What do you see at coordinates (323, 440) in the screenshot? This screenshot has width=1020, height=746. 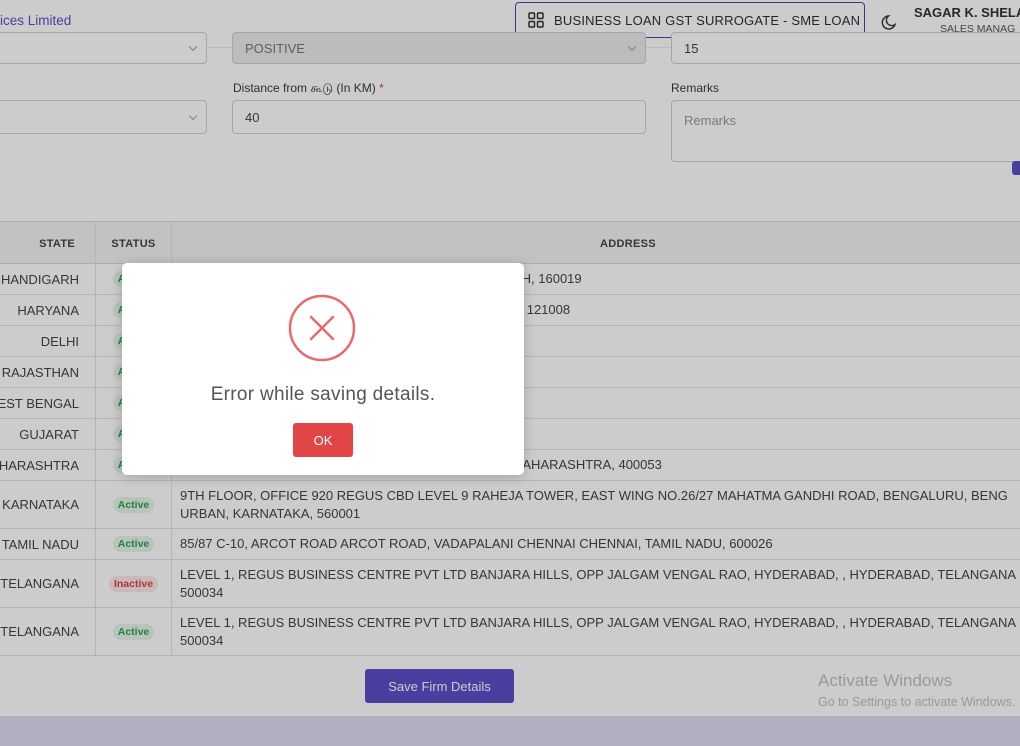 I see `ok-button: OK` at bounding box center [323, 440].